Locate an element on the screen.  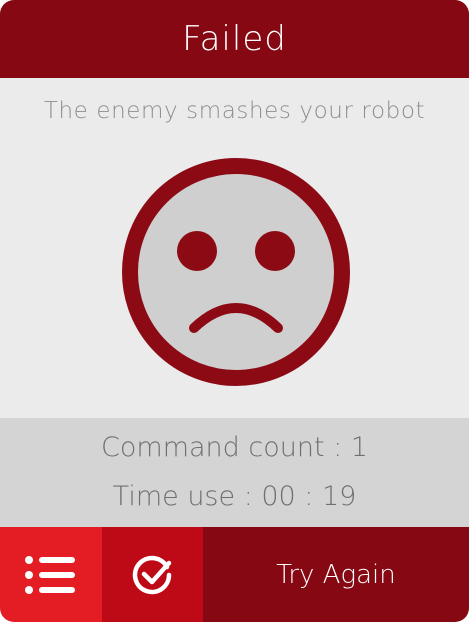
level-list-button is located at coordinates (51, 574).